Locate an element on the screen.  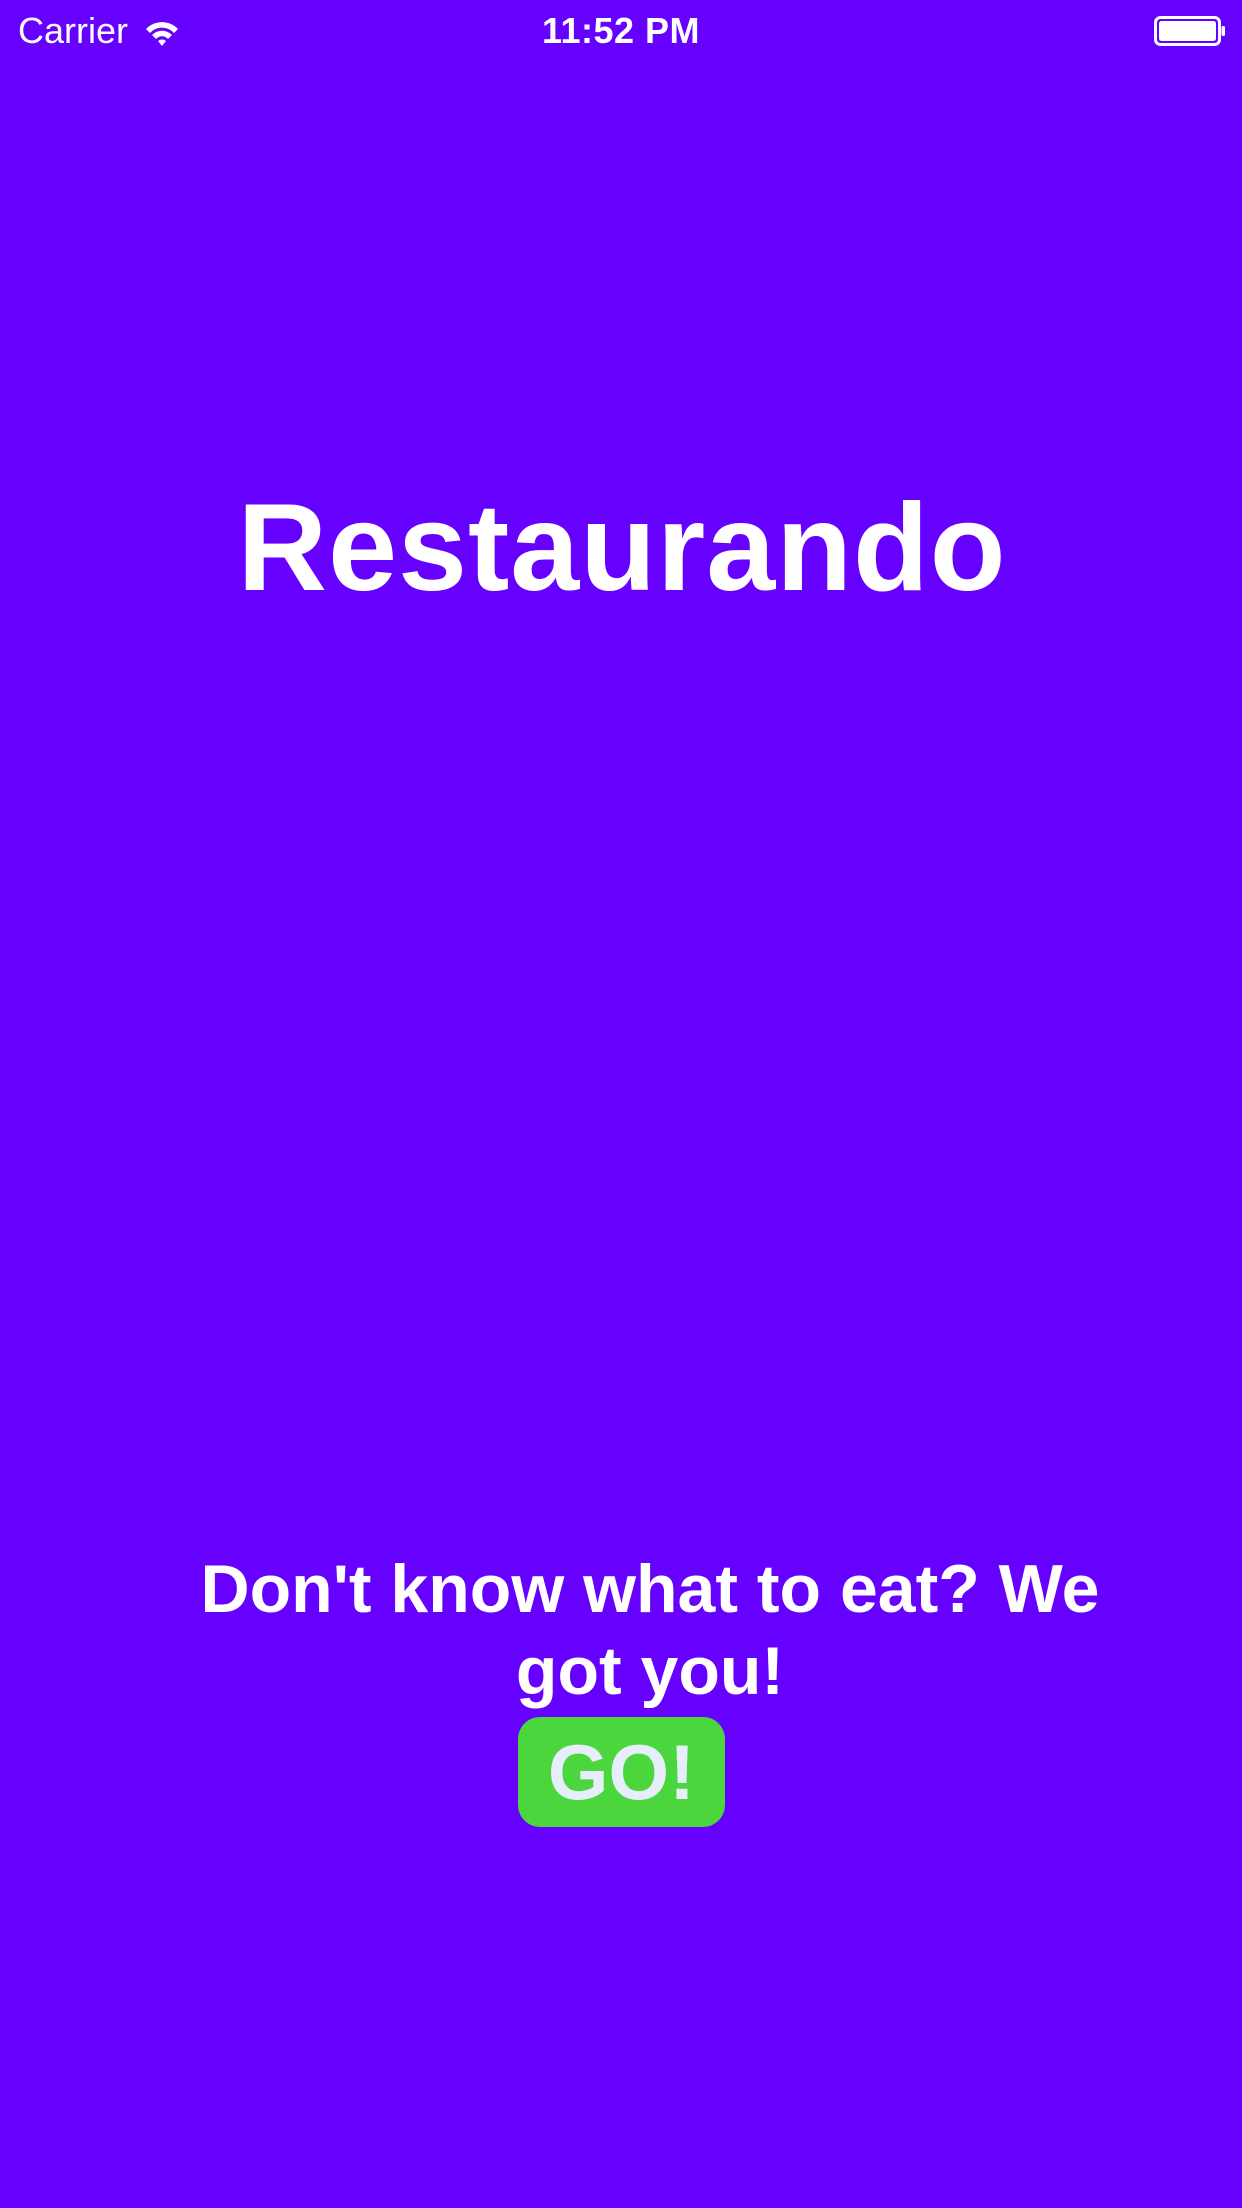
go-button: GO! is located at coordinates (621, 1772).